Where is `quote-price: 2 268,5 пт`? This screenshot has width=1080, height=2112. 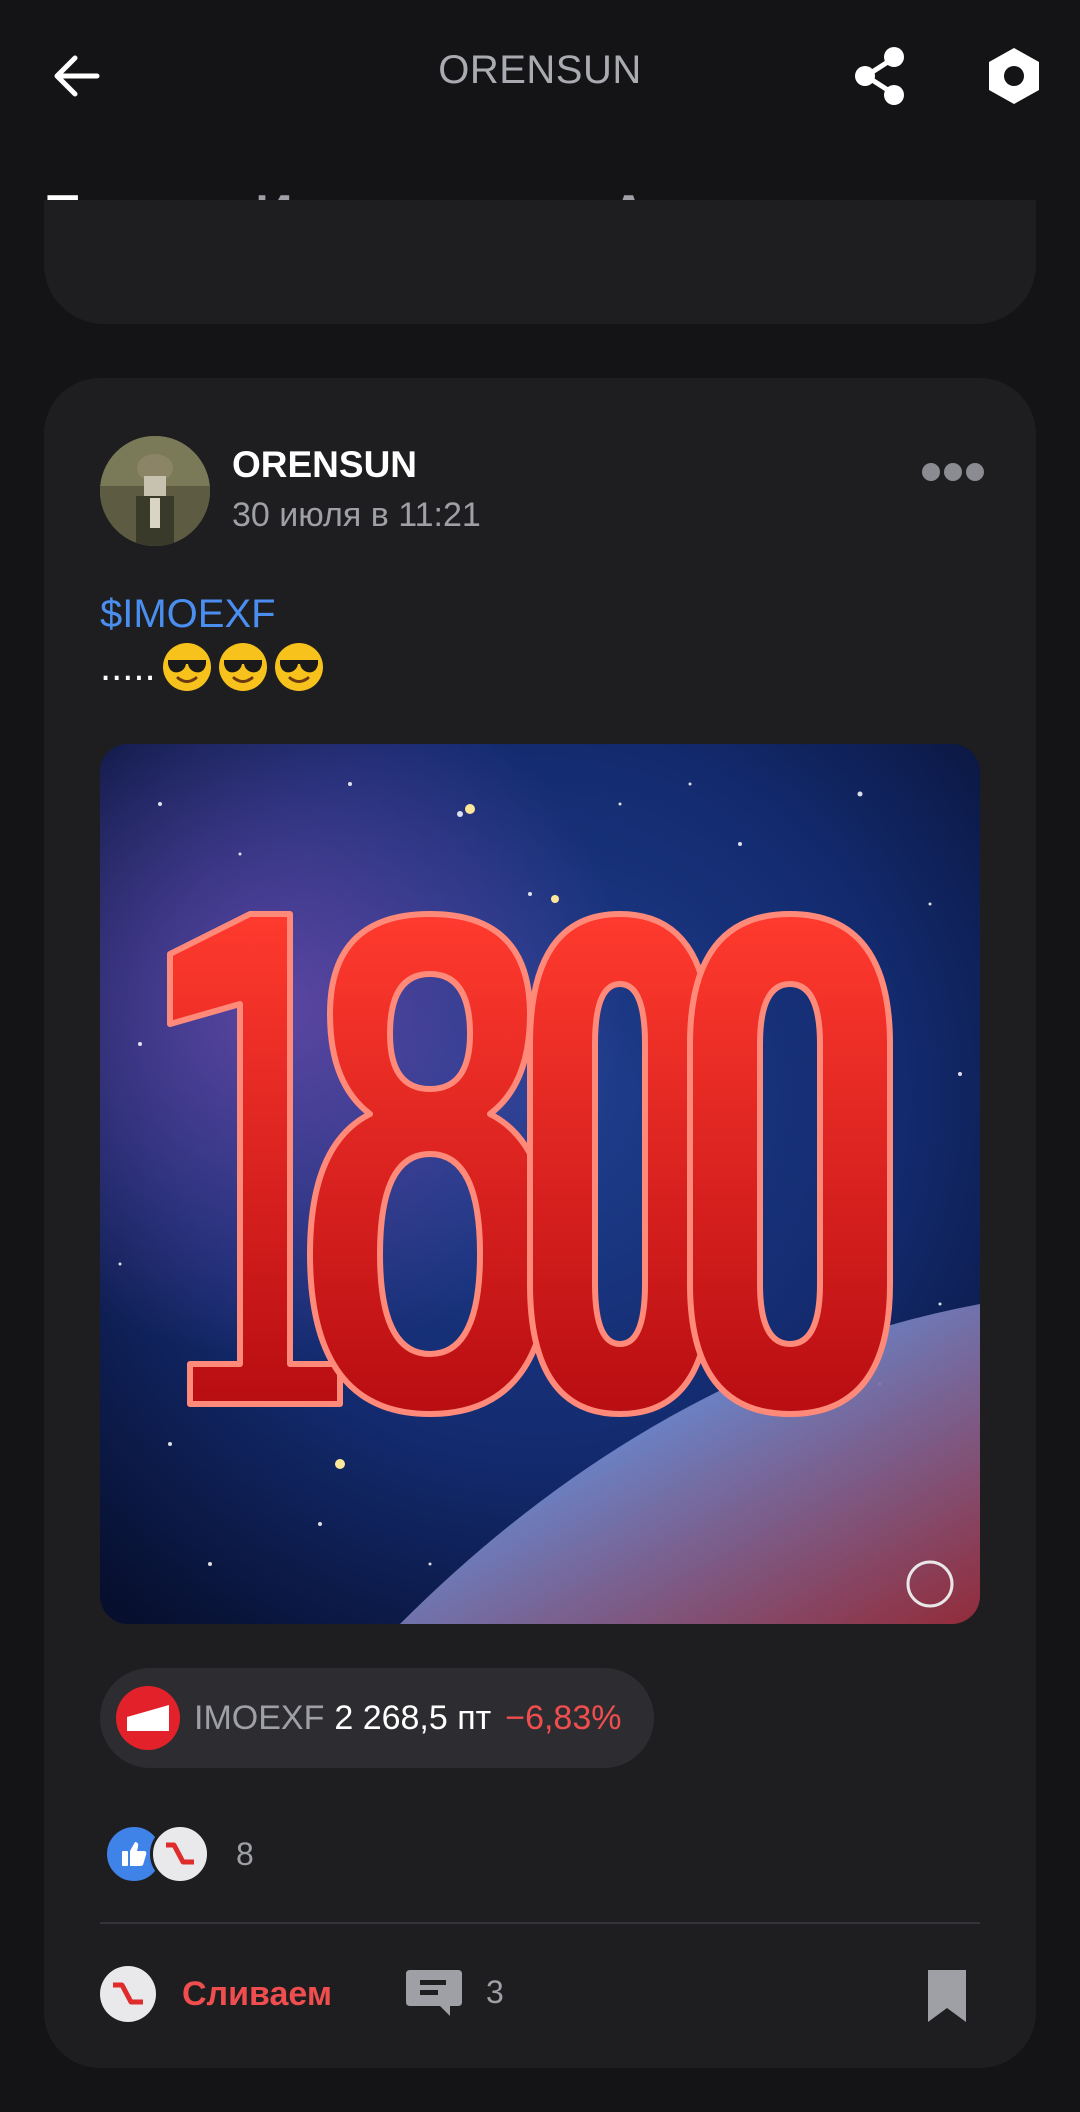 quote-price: 2 268,5 пт is located at coordinates (413, 1717).